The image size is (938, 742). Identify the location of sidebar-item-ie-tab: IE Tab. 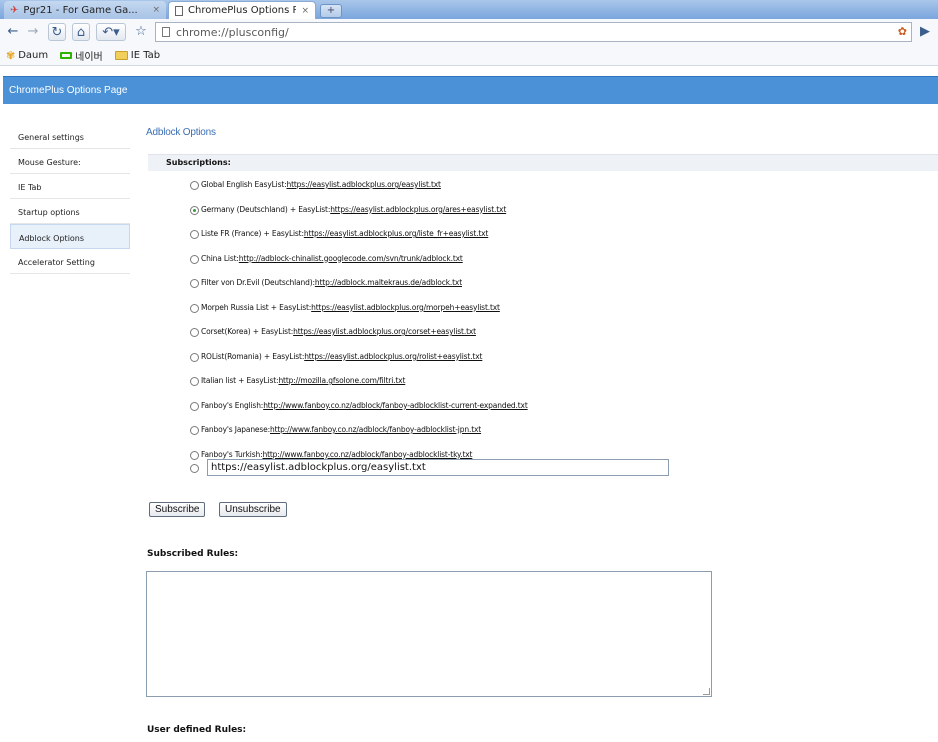
(70, 186).